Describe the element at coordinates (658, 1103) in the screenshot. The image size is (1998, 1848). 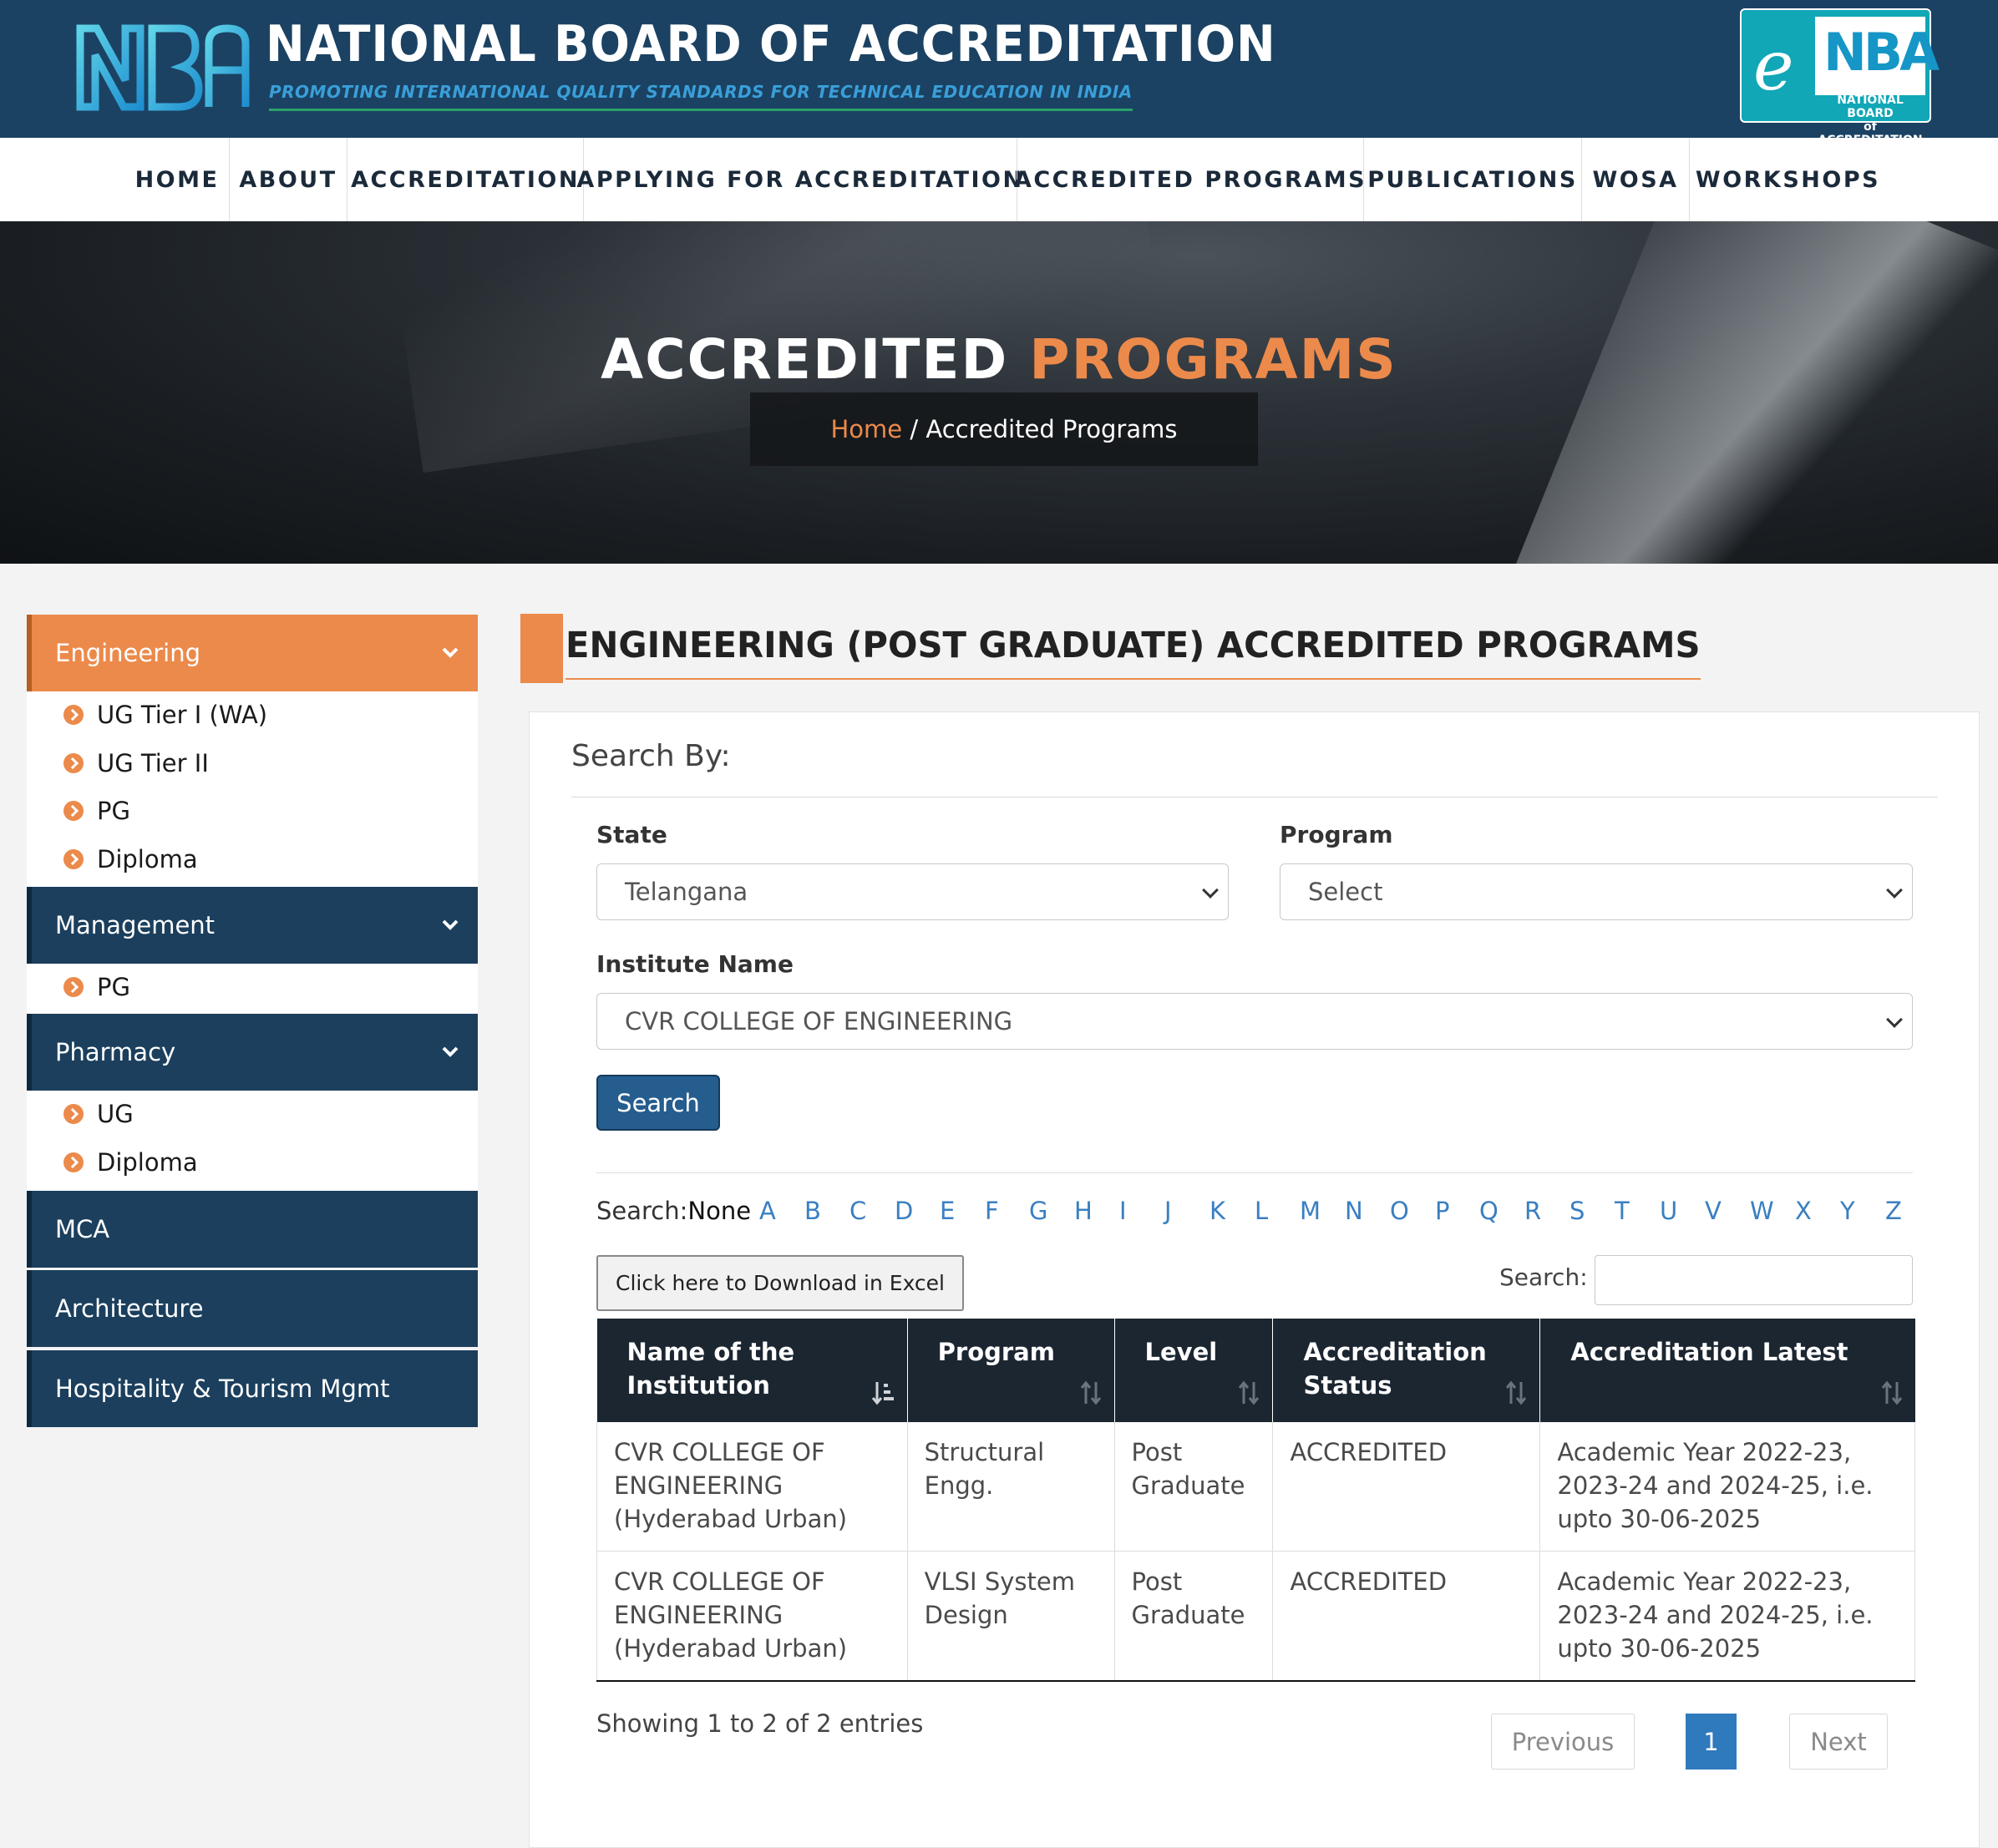
I see `search-button: Search` at that location.